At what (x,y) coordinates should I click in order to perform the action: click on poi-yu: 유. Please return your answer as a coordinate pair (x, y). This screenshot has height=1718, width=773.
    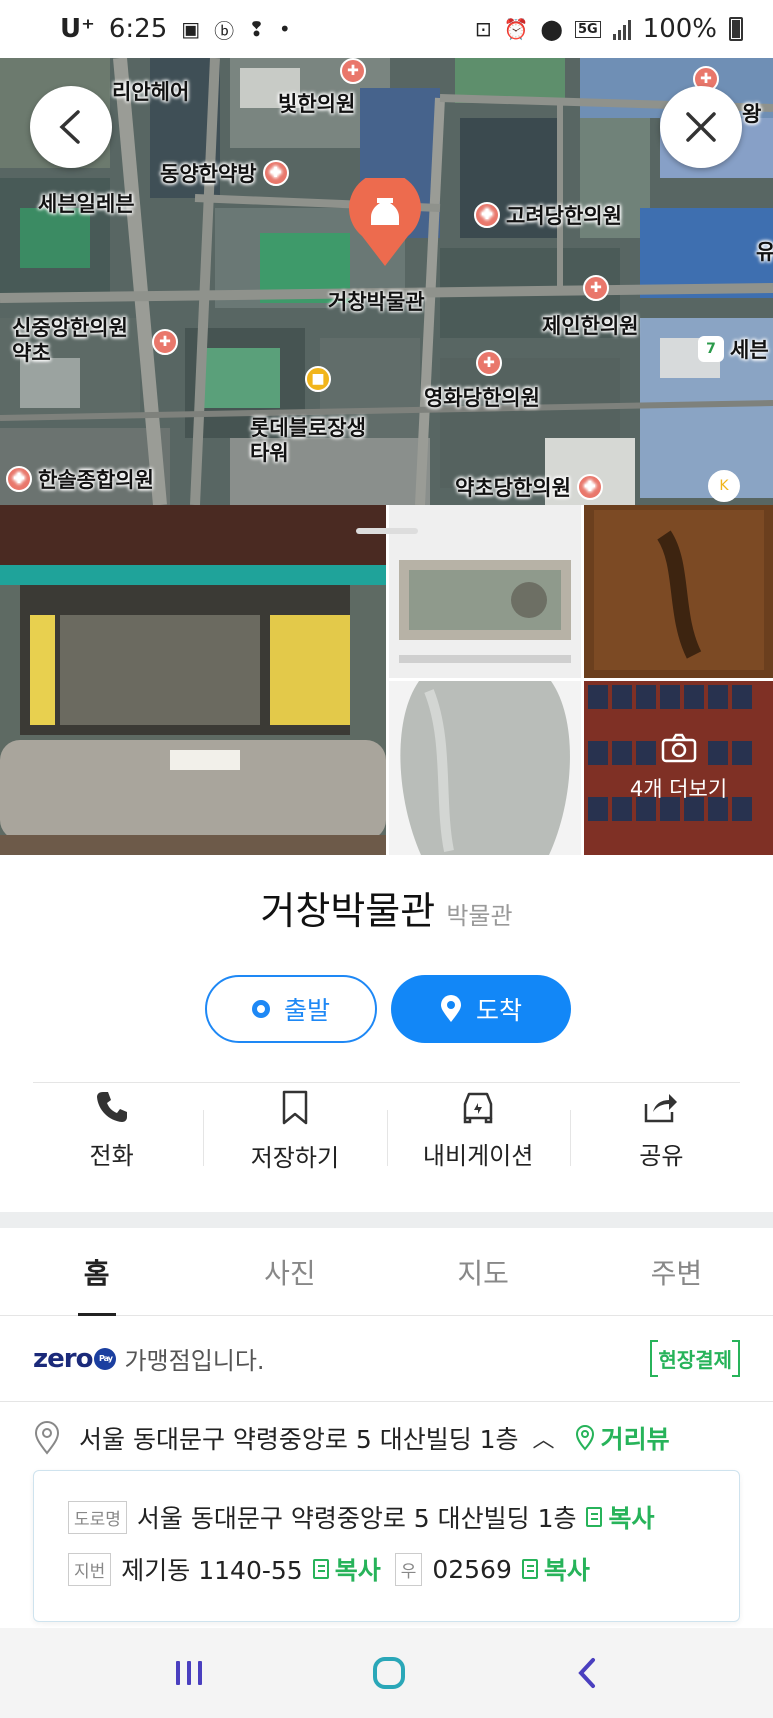
    Looking at the image, I should click on (764, 251).